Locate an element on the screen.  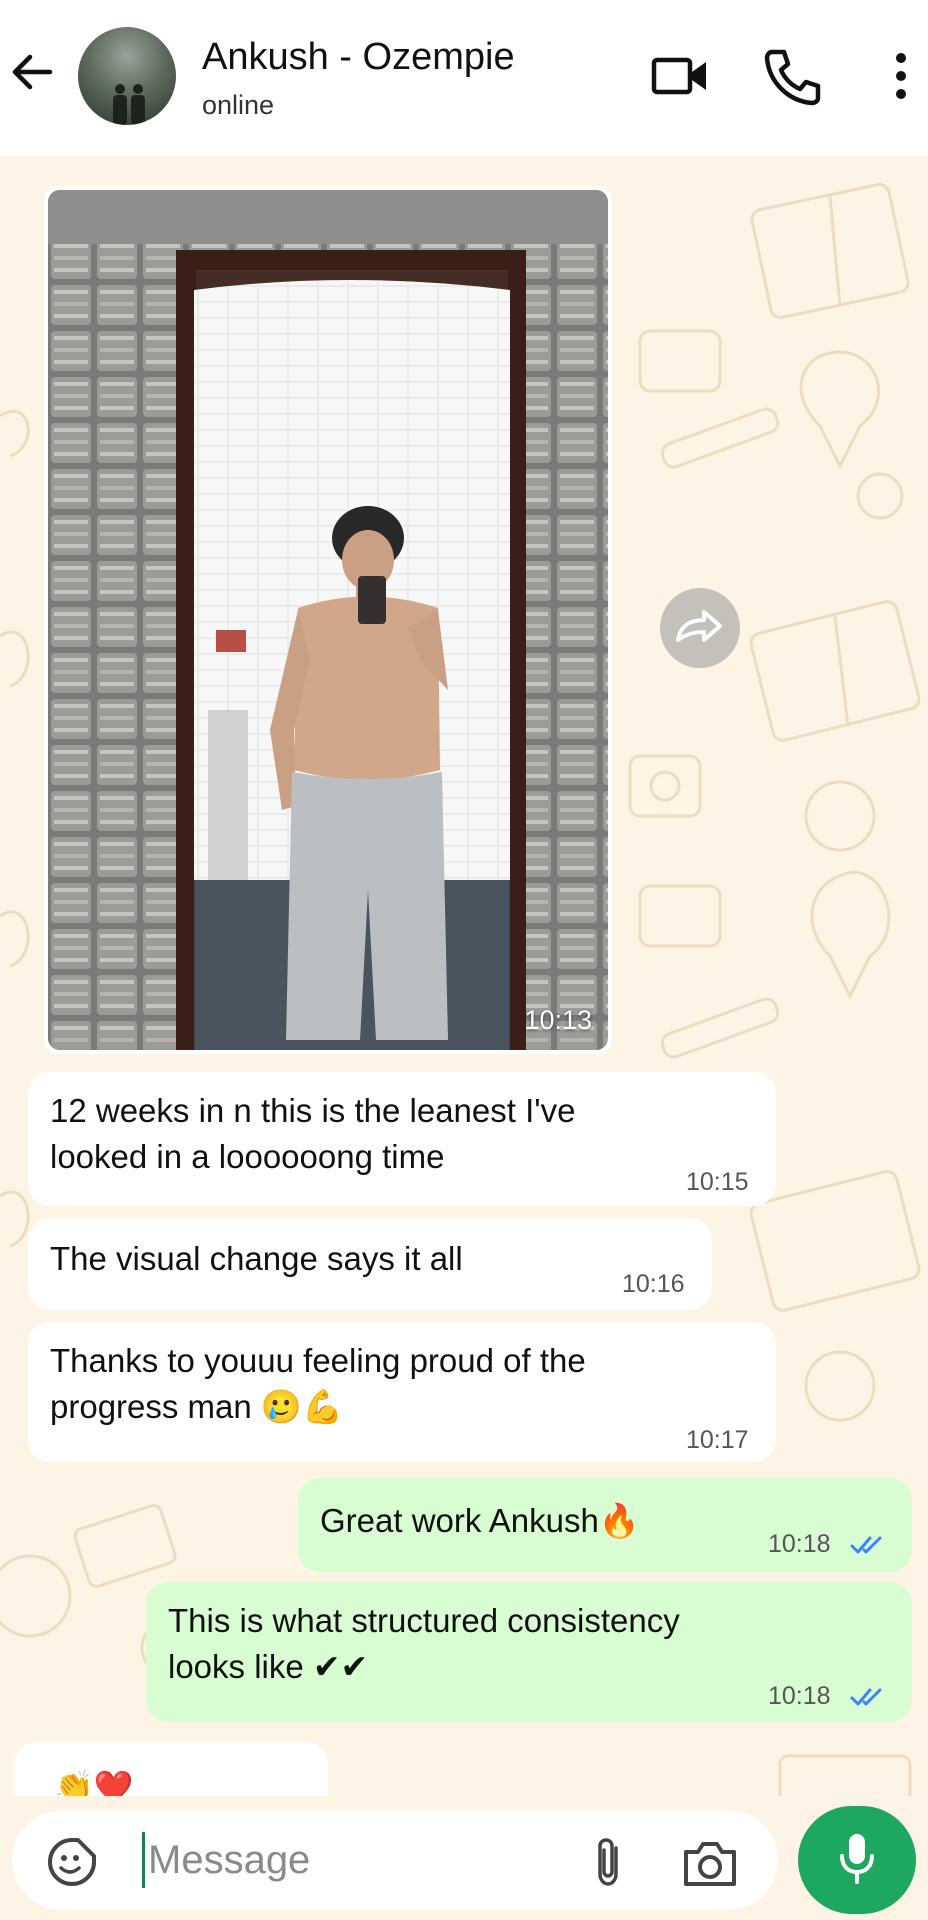
message-time: 10:16 is located at coordinates (653, 1284).